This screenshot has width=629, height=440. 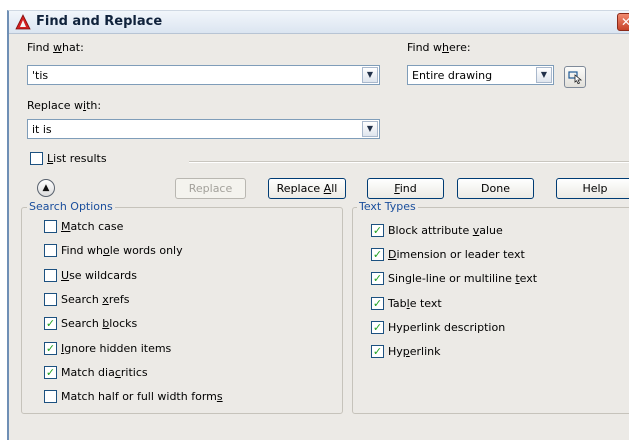 What do you see at coordinates (55, 47) in the screenshot?
I see `find-what-label: Find what:` at bounding box center [55, 47].